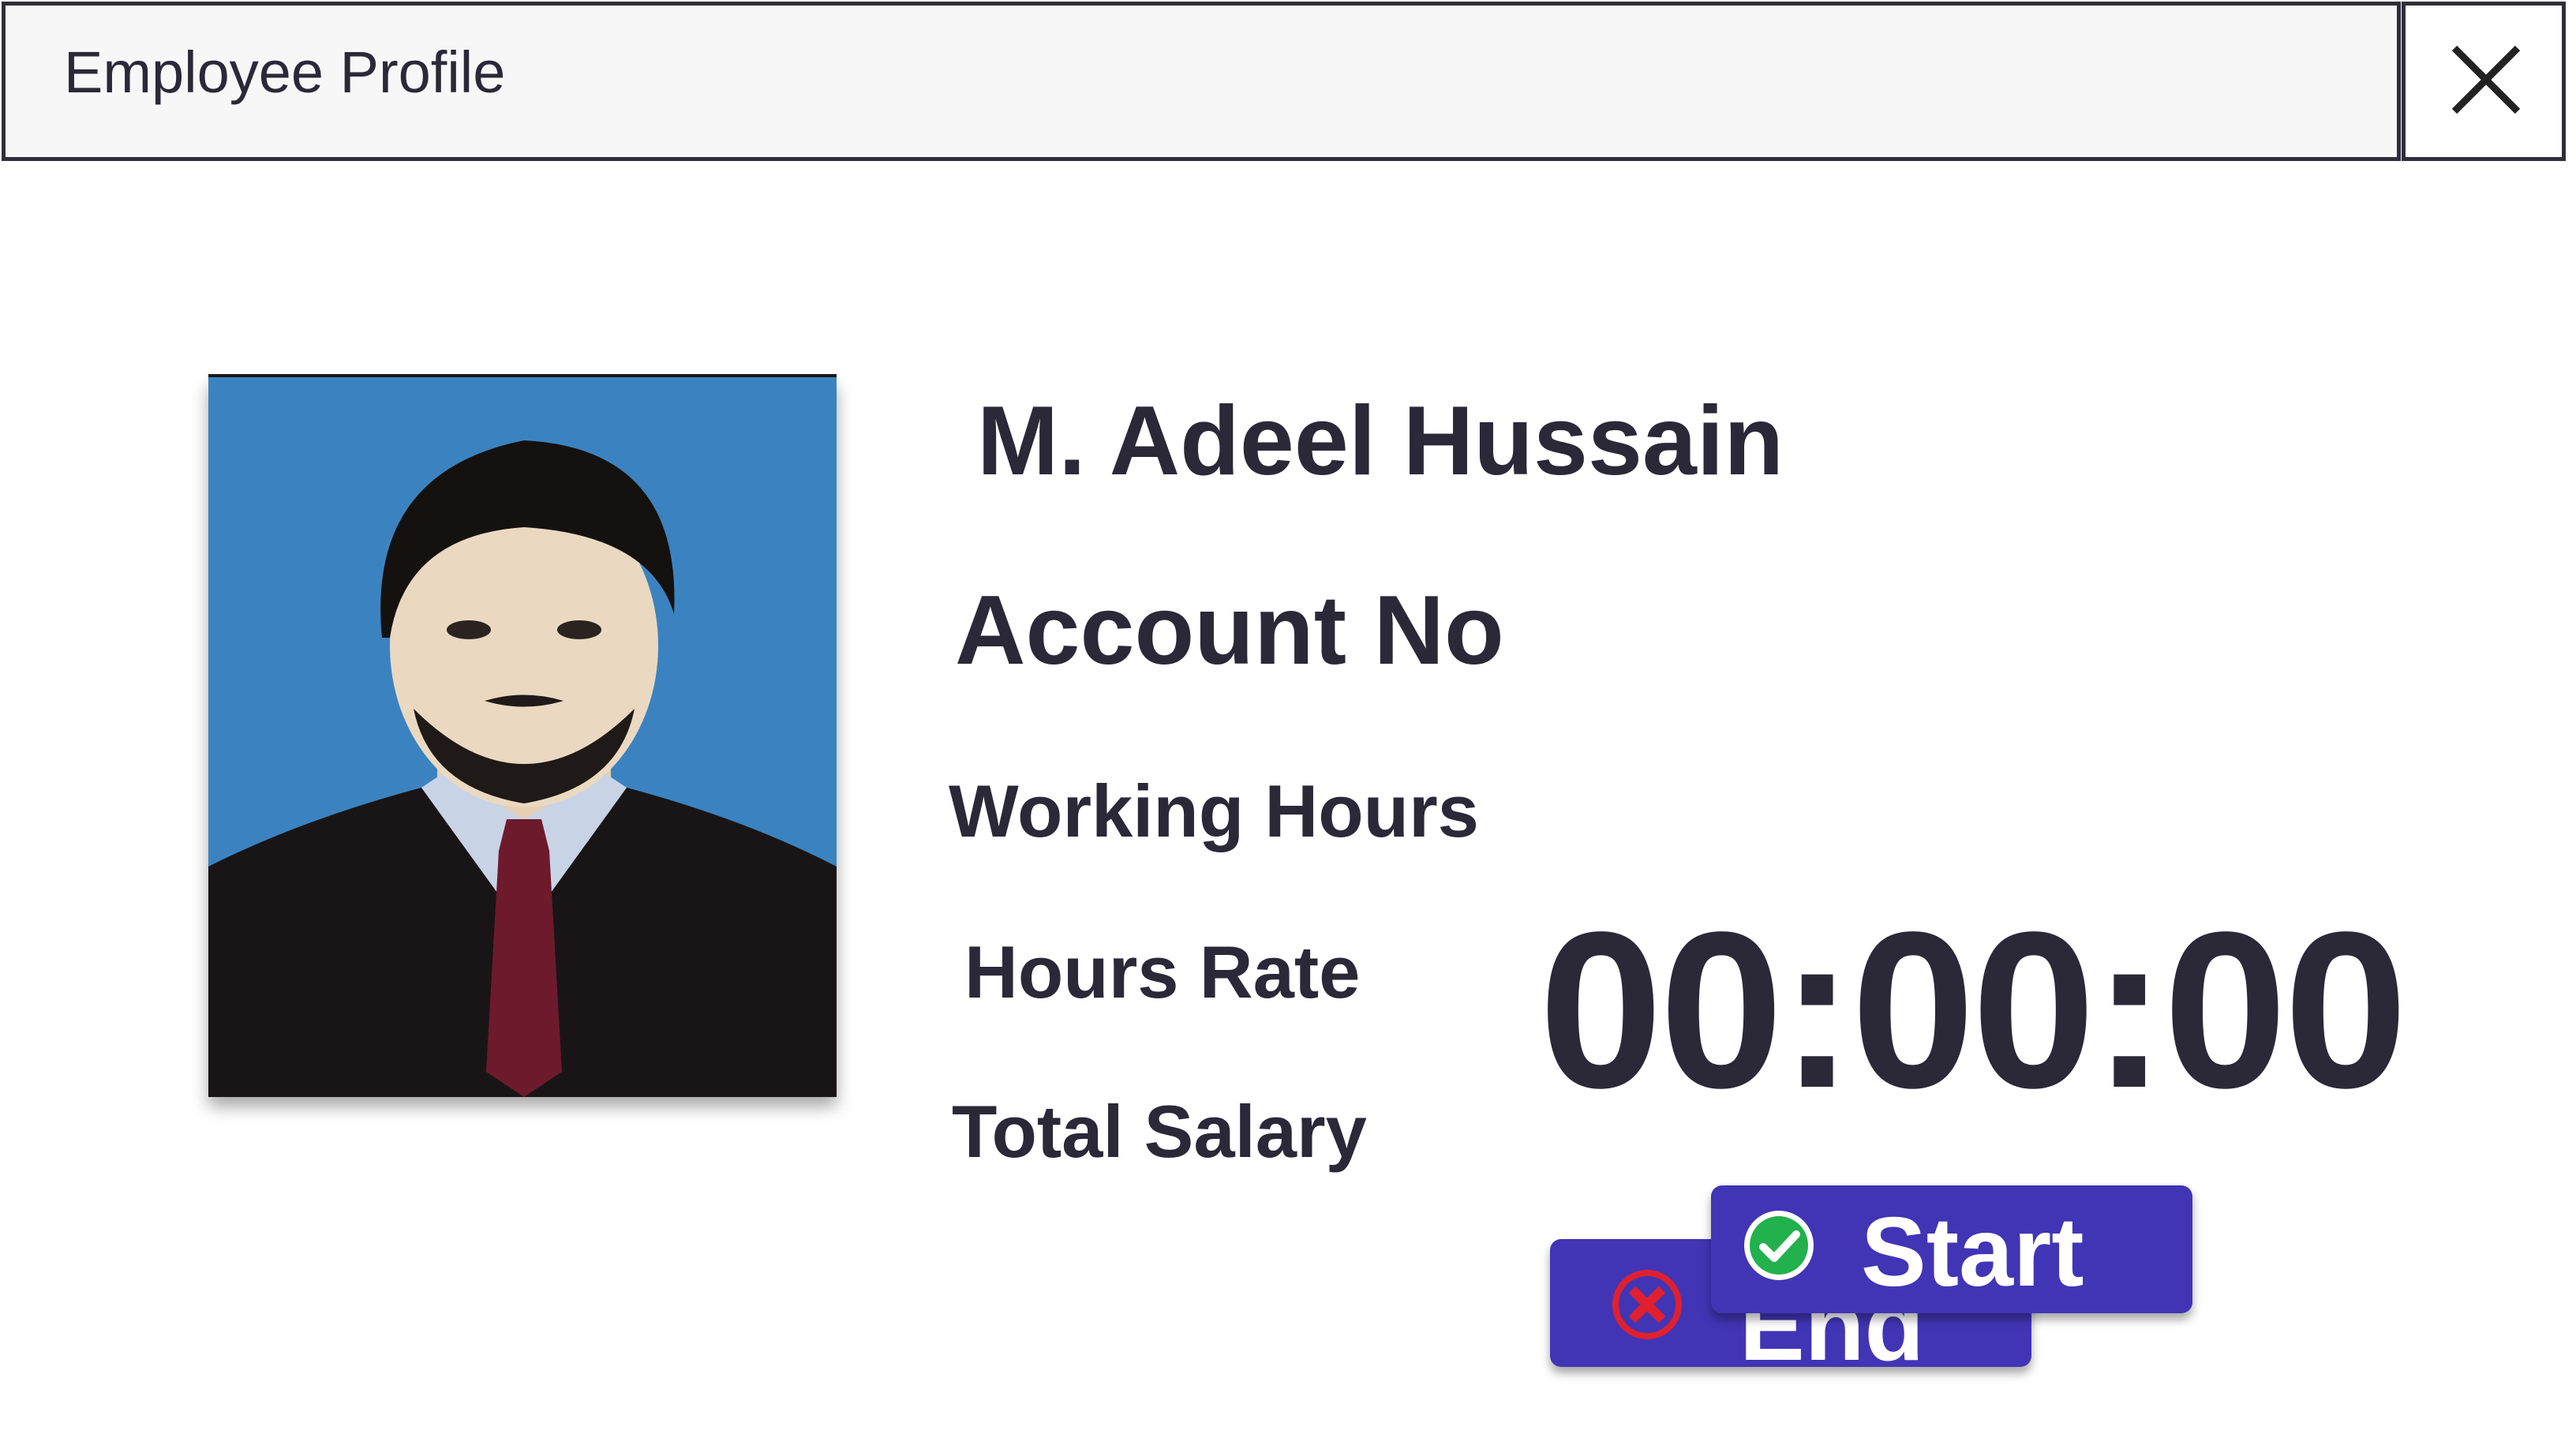 This screenshot has width=2576, height=1449. What do you see at coordinates (1779, 1247) in the screenshot?
I see `check-circle-icon` at bounding box center [1779, 1247].